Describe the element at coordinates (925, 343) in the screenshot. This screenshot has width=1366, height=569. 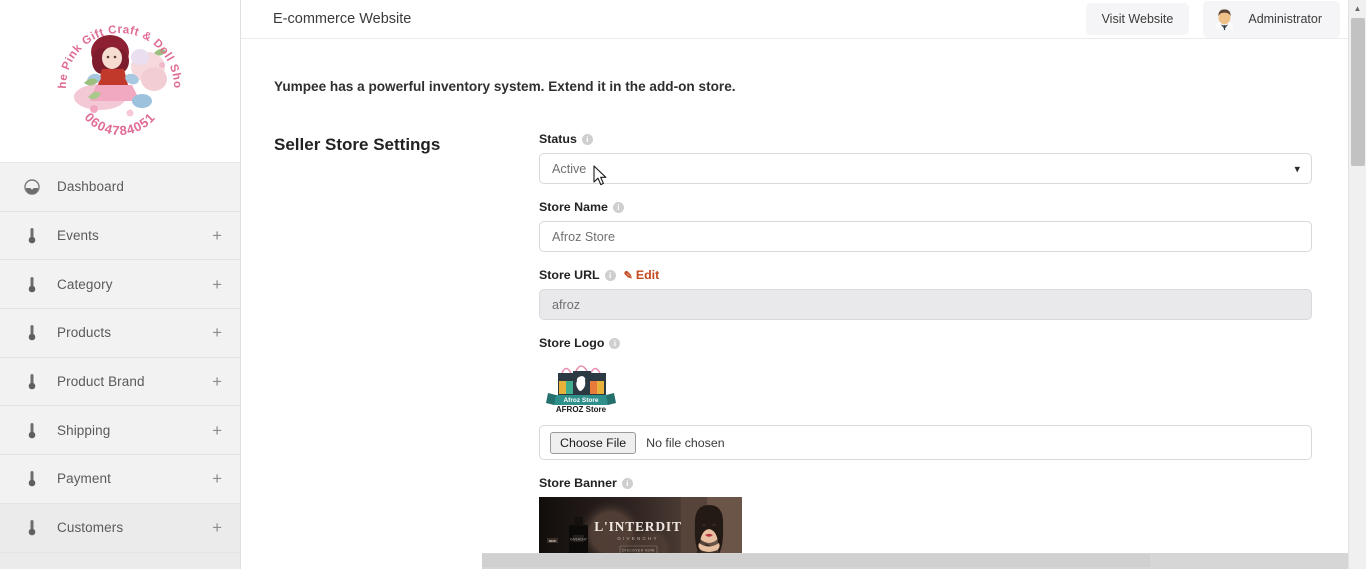
I see `store-logo-label-row: Store Logo i` at that location.